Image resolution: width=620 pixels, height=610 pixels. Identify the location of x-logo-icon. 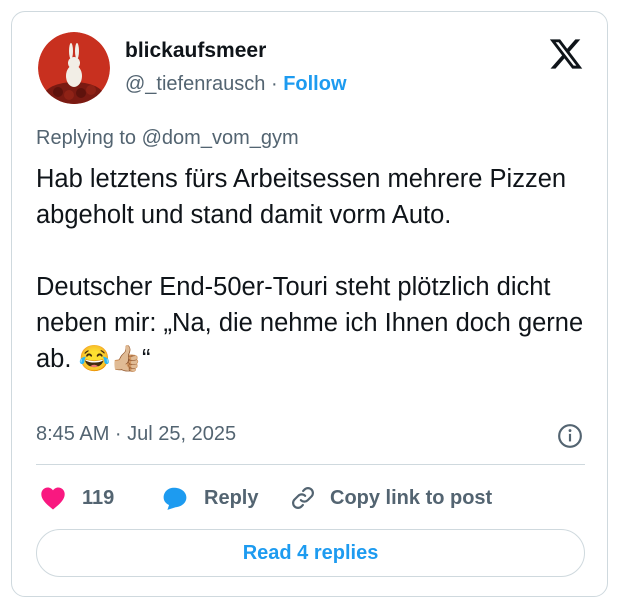
(566, 54).